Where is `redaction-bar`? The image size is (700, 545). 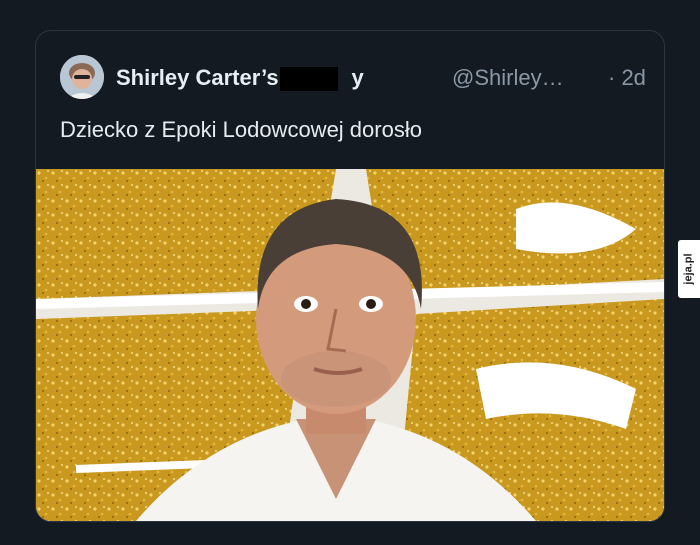 redaction-bar is located at coordinates (309, 79).